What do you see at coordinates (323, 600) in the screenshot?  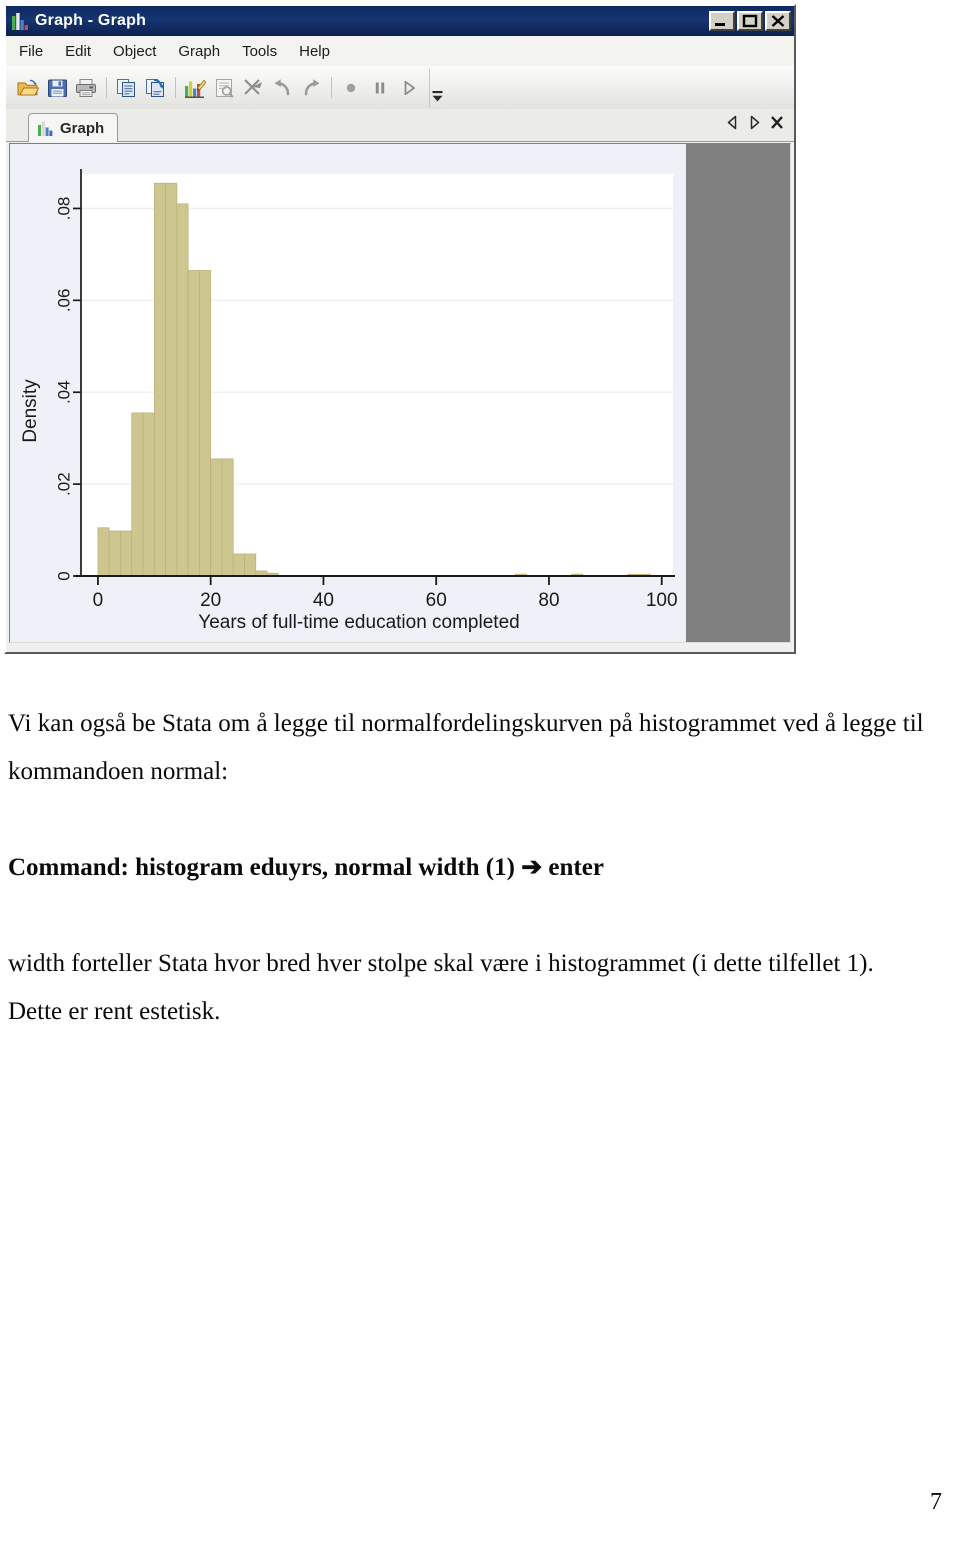 I see `x-axis-tick-label: 40` at bounding box center [323, 600].